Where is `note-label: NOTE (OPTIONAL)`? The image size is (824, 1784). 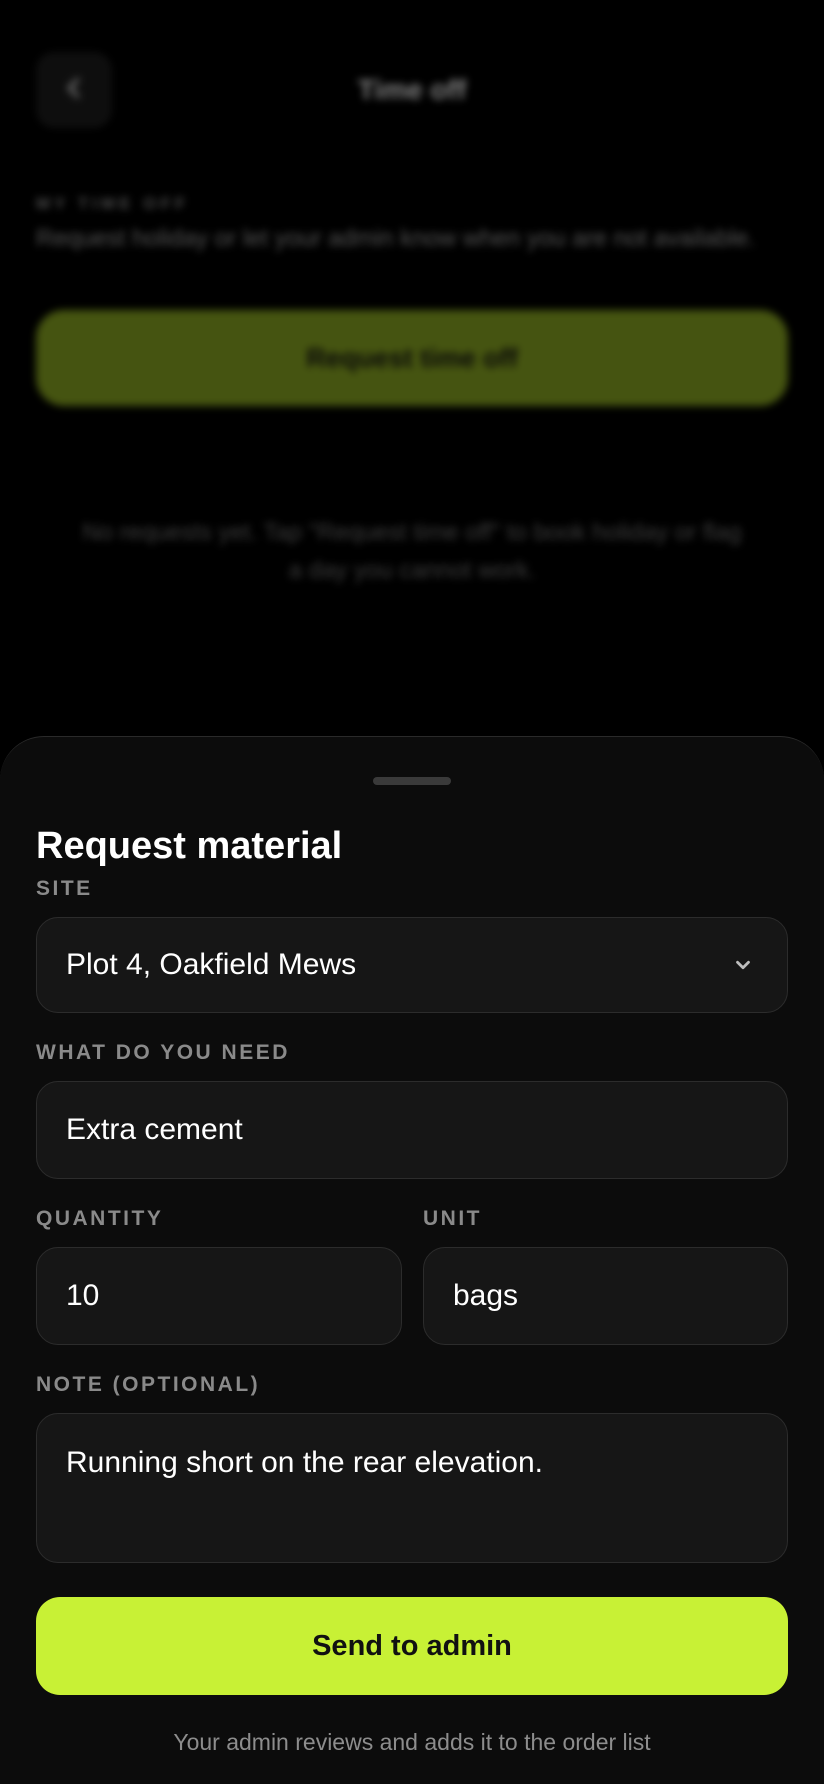 note-label: NOTE (OPTIONAL) is located at coordinates (148, 1384).